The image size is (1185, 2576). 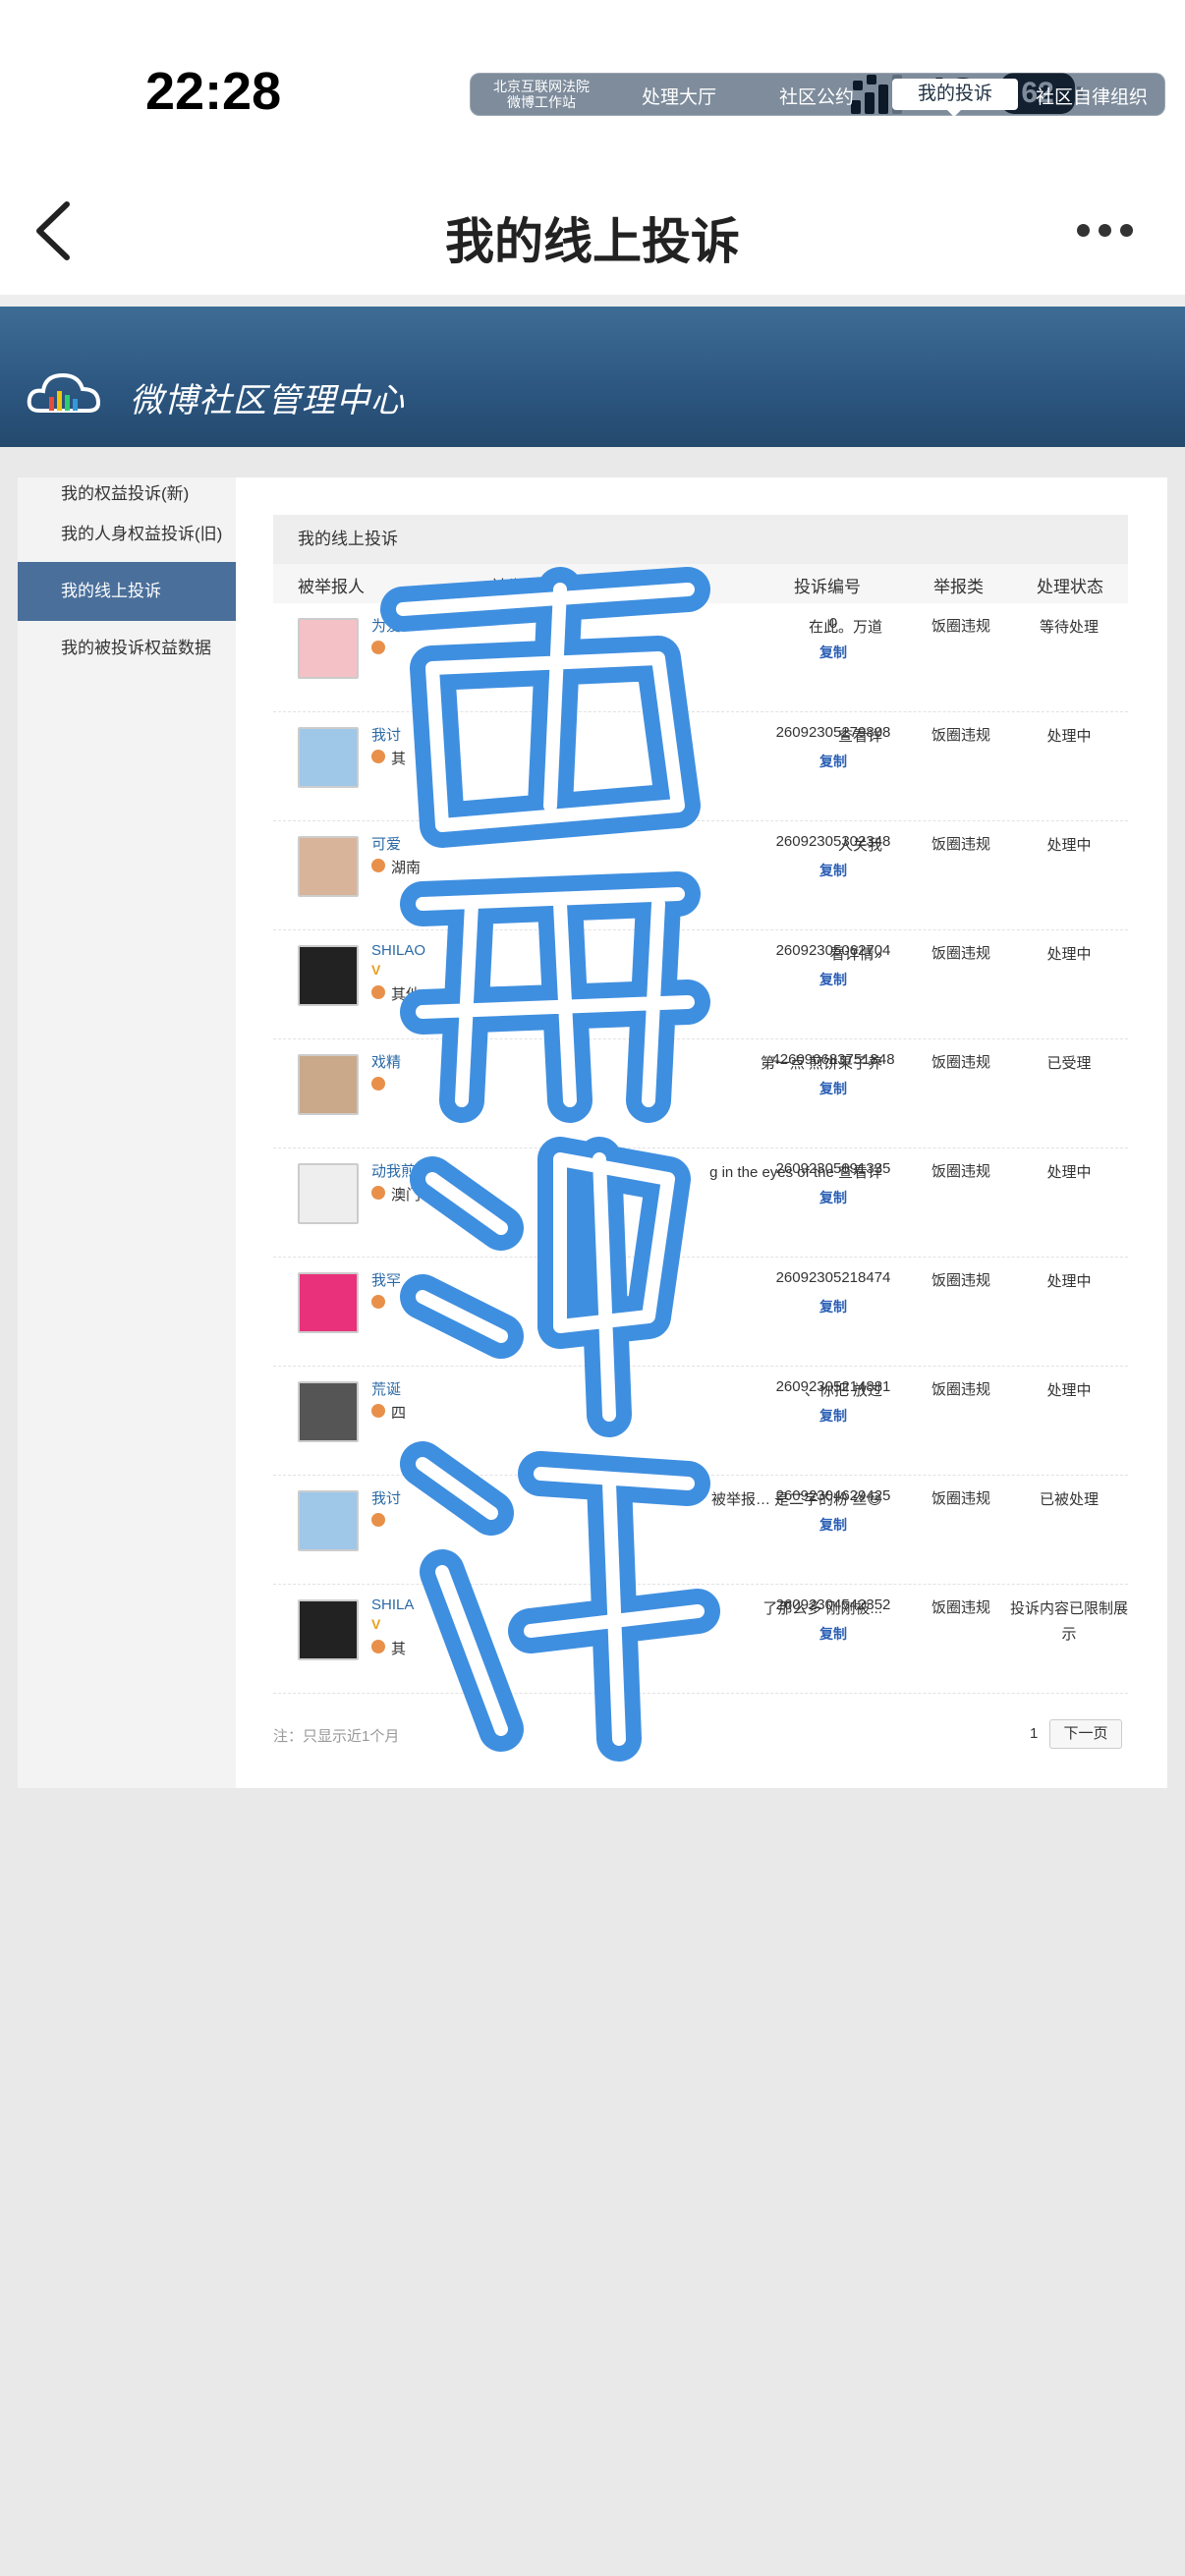 I want to click on nav-bar: 我的线上投诉, so click(x=592, y=231).